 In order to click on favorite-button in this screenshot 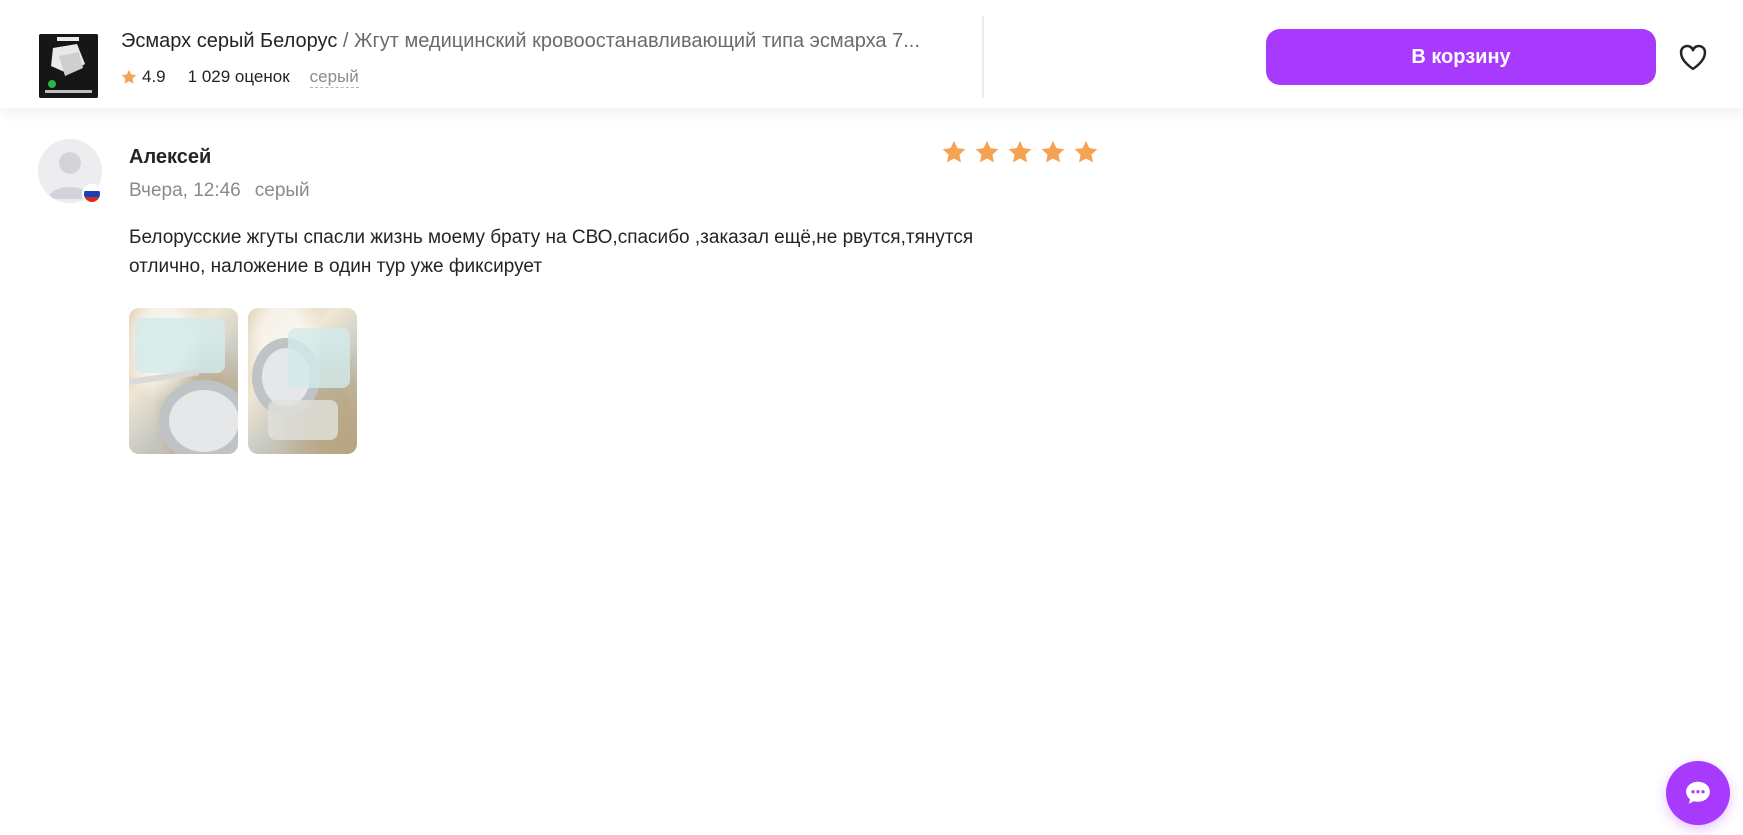, I will do `click(1693, 57)`.